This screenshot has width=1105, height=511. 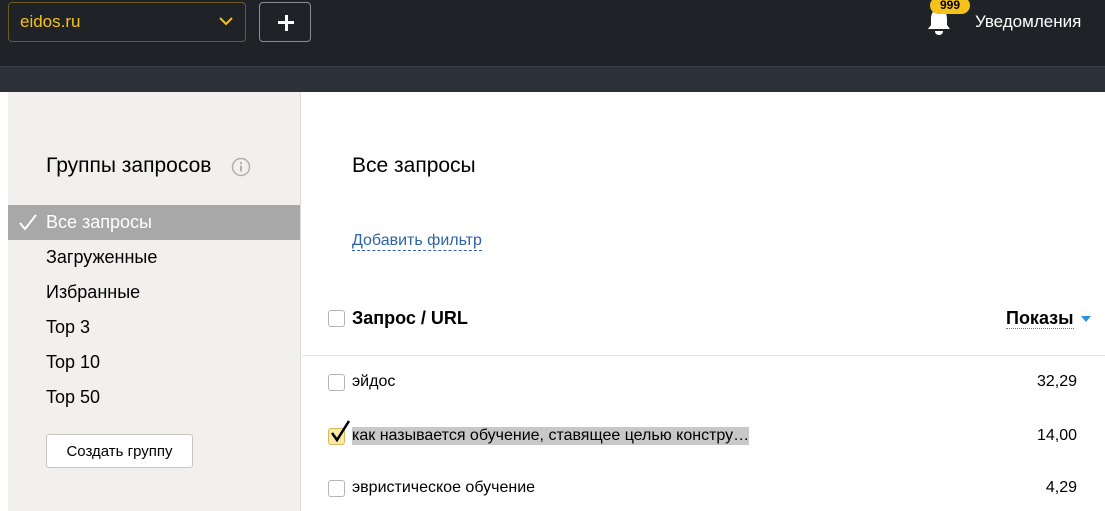 What do you see at coordinates (154, 327) in the screenshot?
I see `sidebar-item-top3: Top 3` at bounding box center [154, 327].